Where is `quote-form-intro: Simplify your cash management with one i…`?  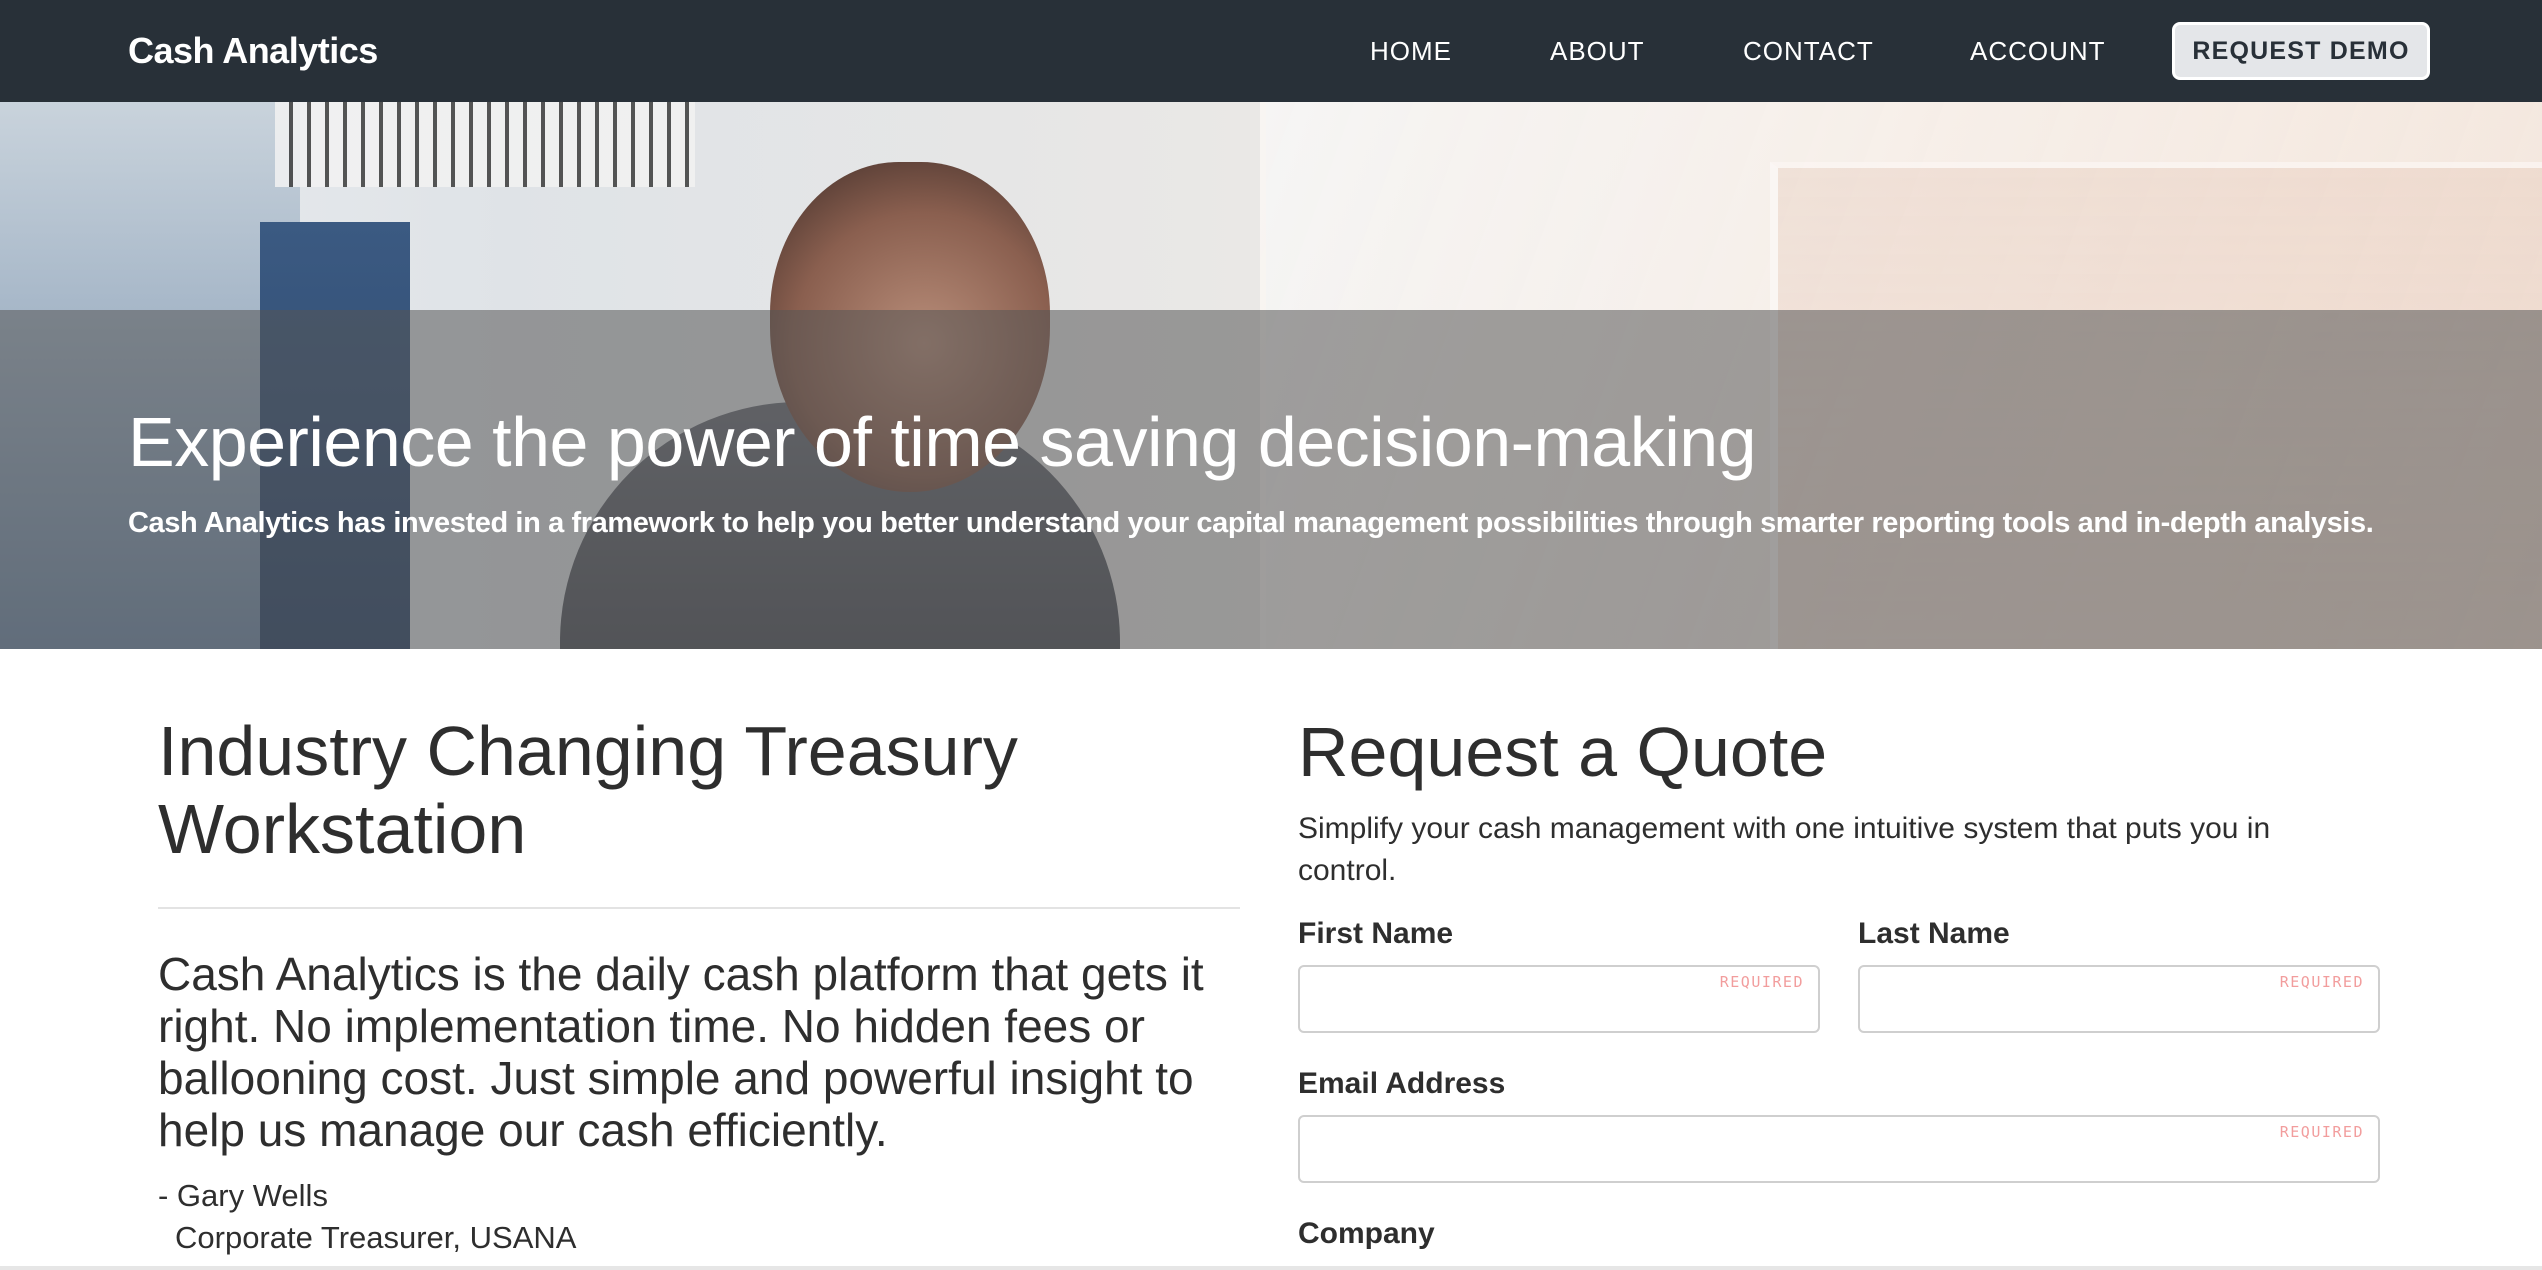 quote-form-intro: Simplify your cash management with one i… is located at coordinates (1784, 849).